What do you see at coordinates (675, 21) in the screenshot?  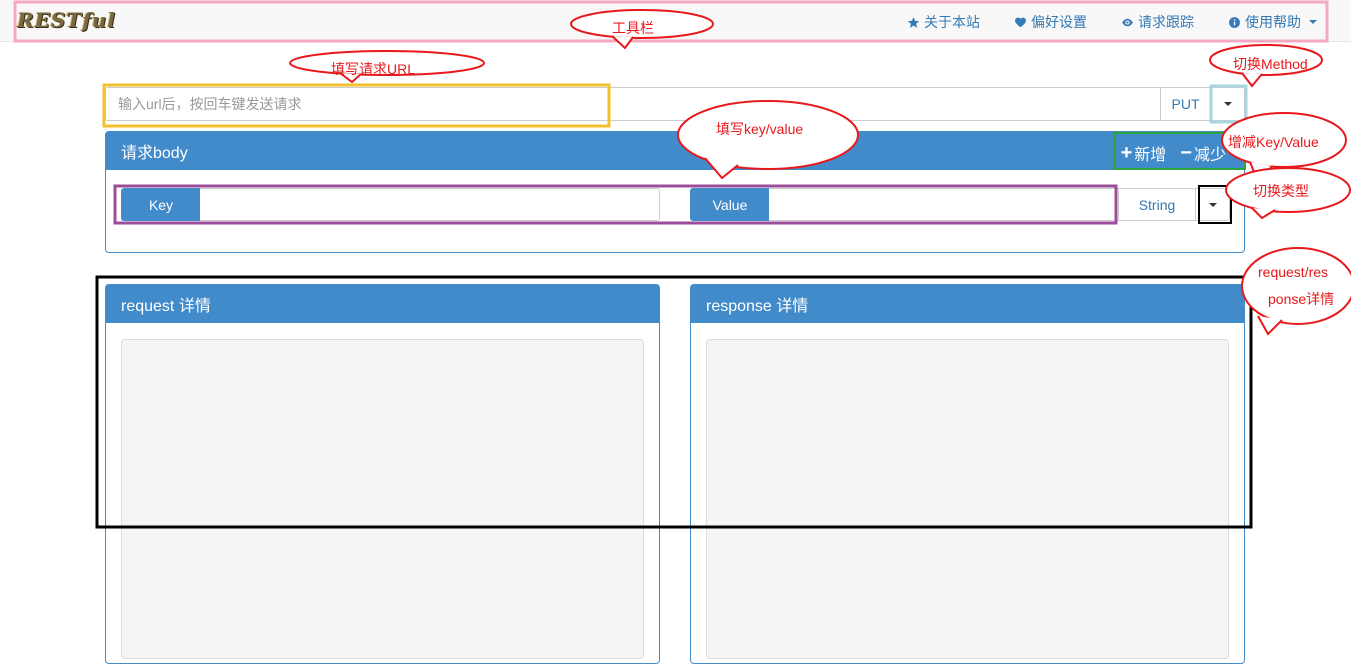 I see `top-navbar: RESTful 关于本站 偏好设置 请求跟踪 使用帮助` at bounding box center [675, 21].